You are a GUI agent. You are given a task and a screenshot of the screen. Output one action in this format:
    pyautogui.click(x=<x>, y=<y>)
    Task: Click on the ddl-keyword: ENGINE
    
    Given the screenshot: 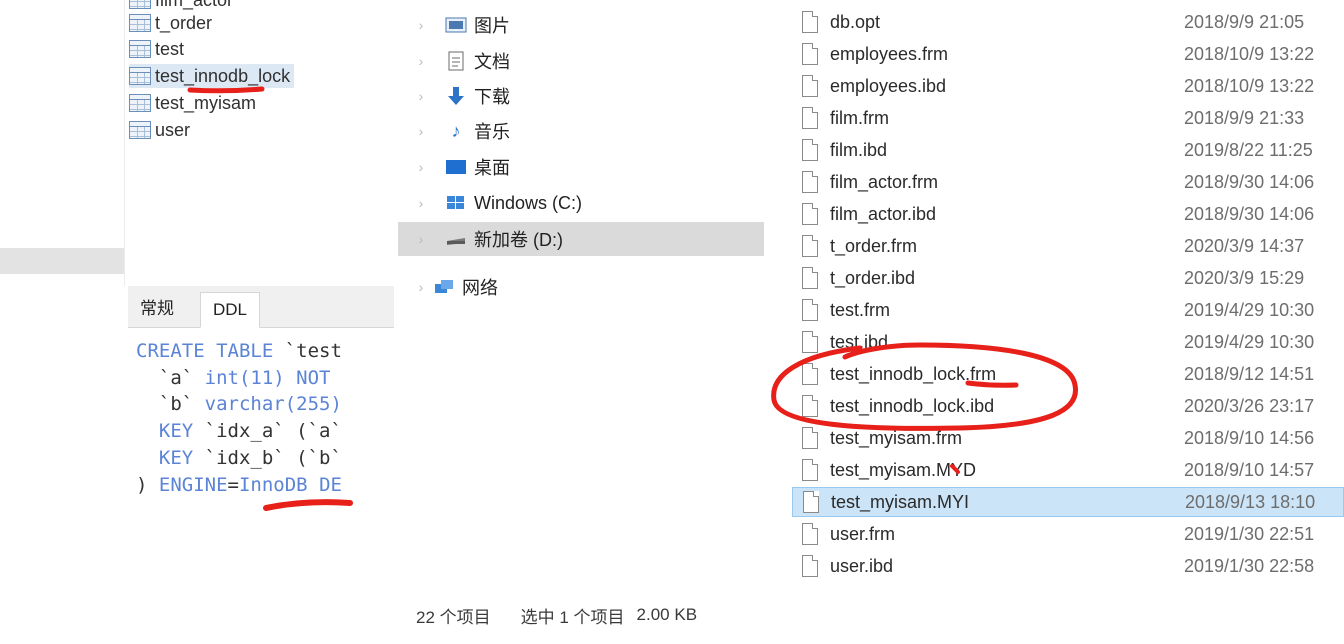 What is the action you would take?
    pyautogui.click(x=193, y=484)
    